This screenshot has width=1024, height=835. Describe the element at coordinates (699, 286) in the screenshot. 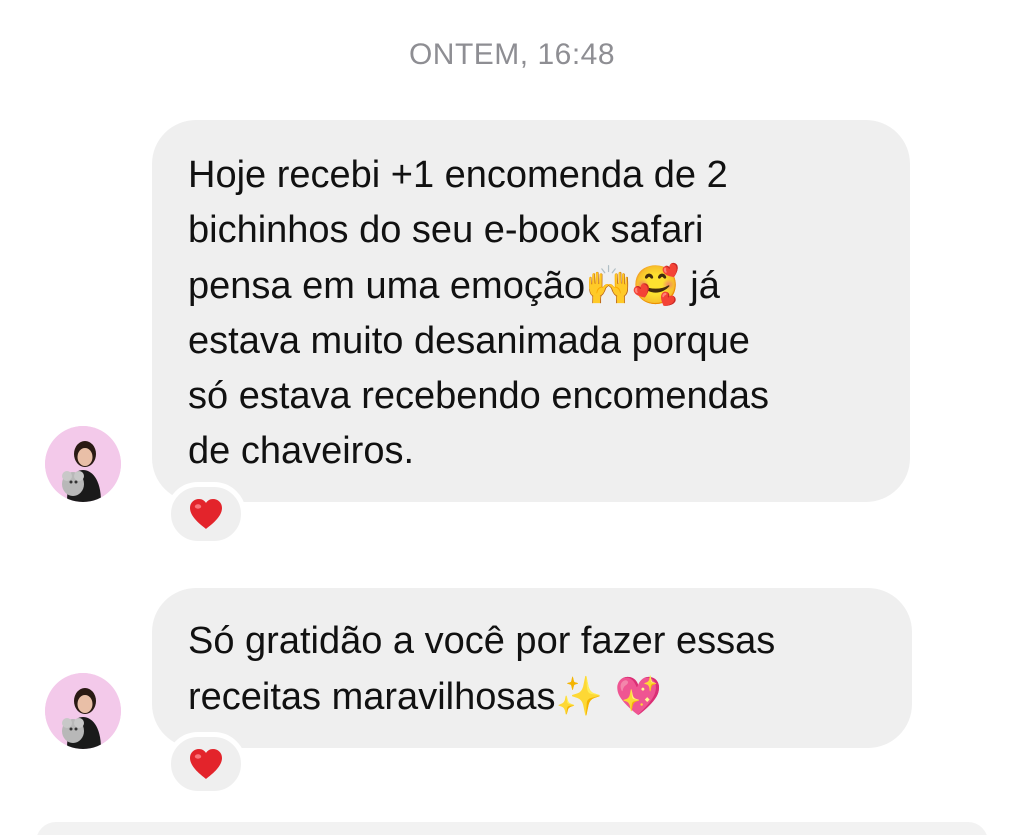

I see `message-text: já` at that location.